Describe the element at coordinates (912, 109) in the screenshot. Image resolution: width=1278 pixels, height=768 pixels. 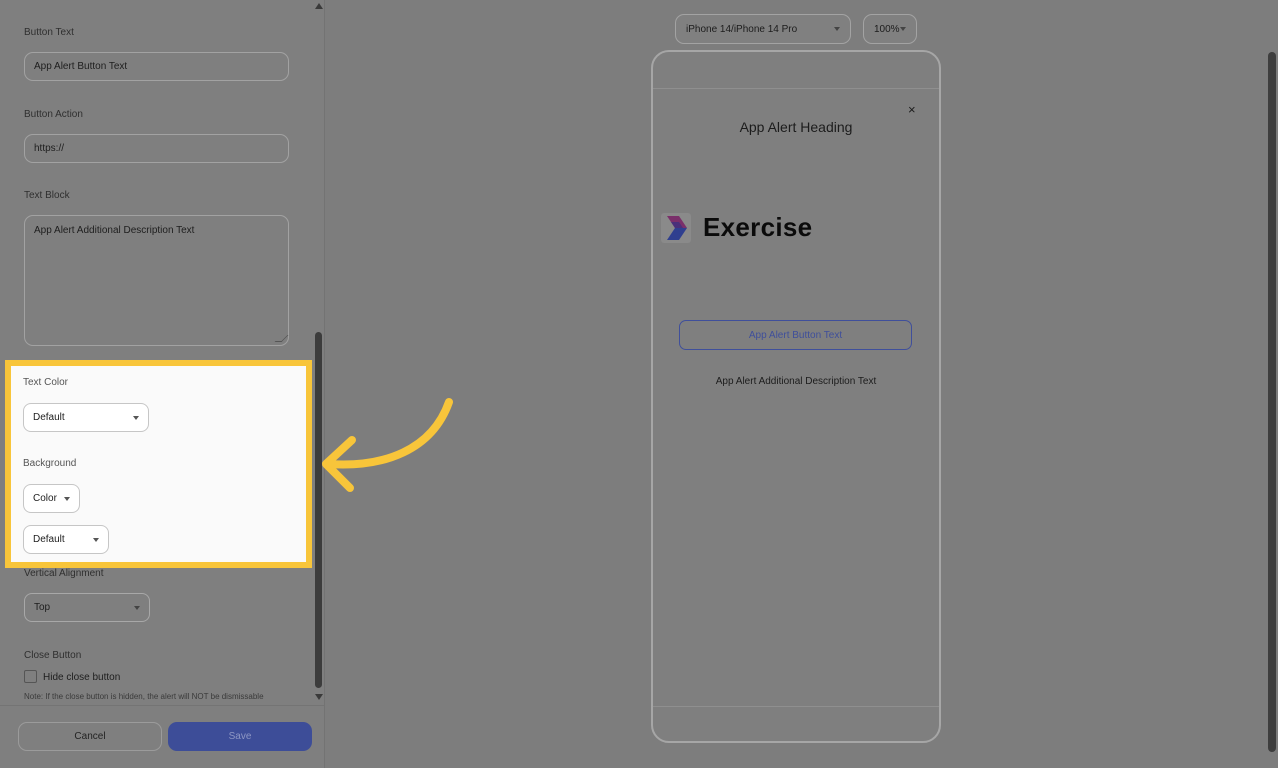
I see `close-icon: ×` at that location.